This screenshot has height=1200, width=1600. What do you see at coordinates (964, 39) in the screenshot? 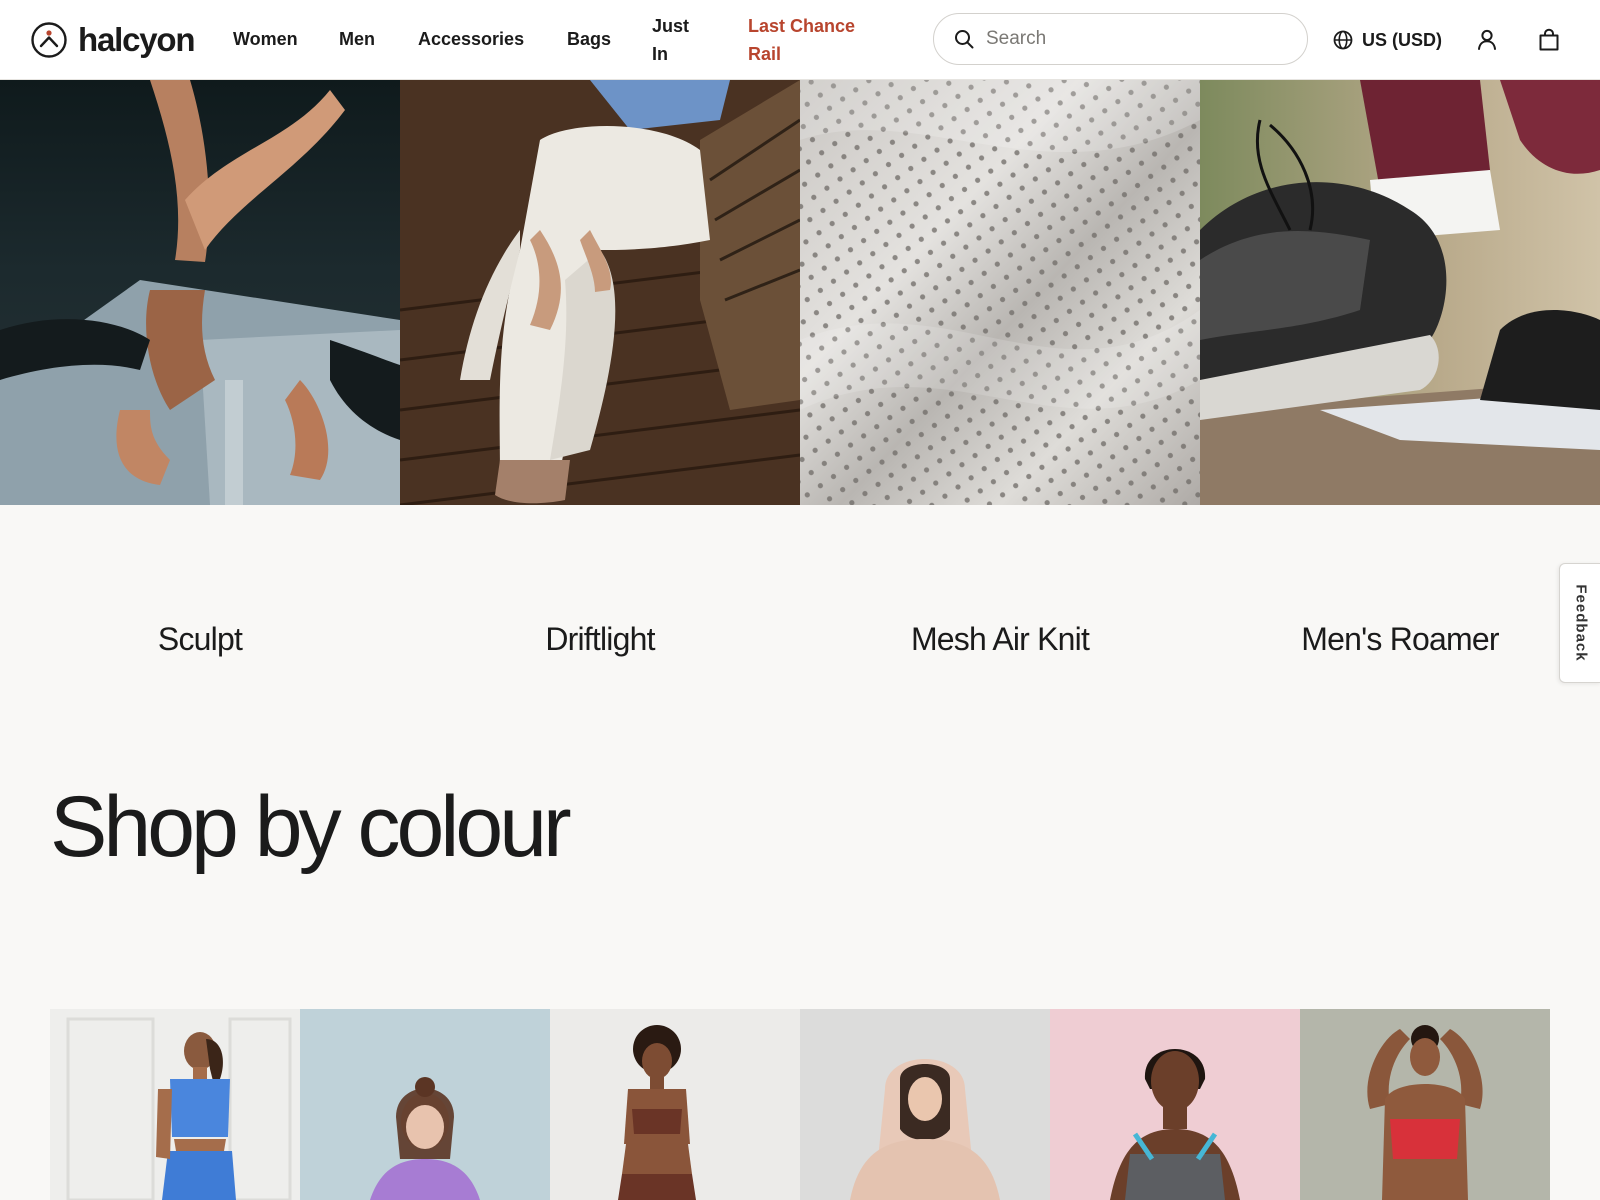
I see `search-icon` at bounding box center [964, 39].